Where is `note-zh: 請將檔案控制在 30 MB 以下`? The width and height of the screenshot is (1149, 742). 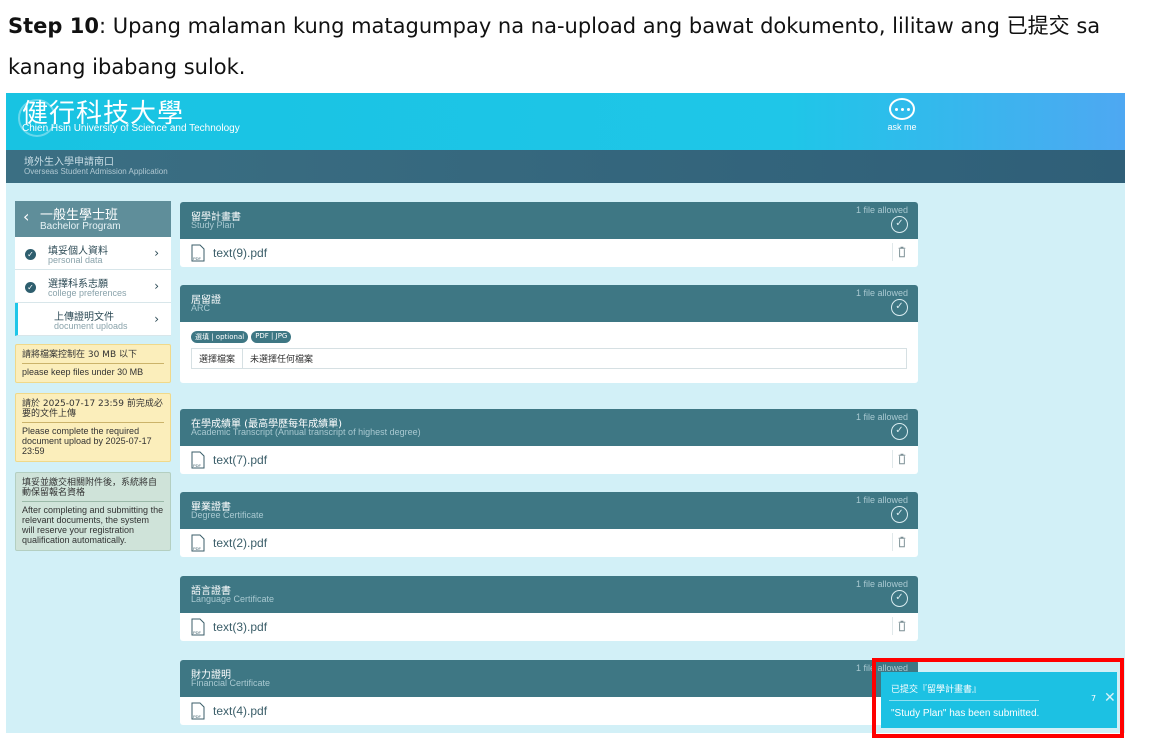 note-zh: 請將檔案控制在 30 MB 以下 is located at coordinates (79, 355).